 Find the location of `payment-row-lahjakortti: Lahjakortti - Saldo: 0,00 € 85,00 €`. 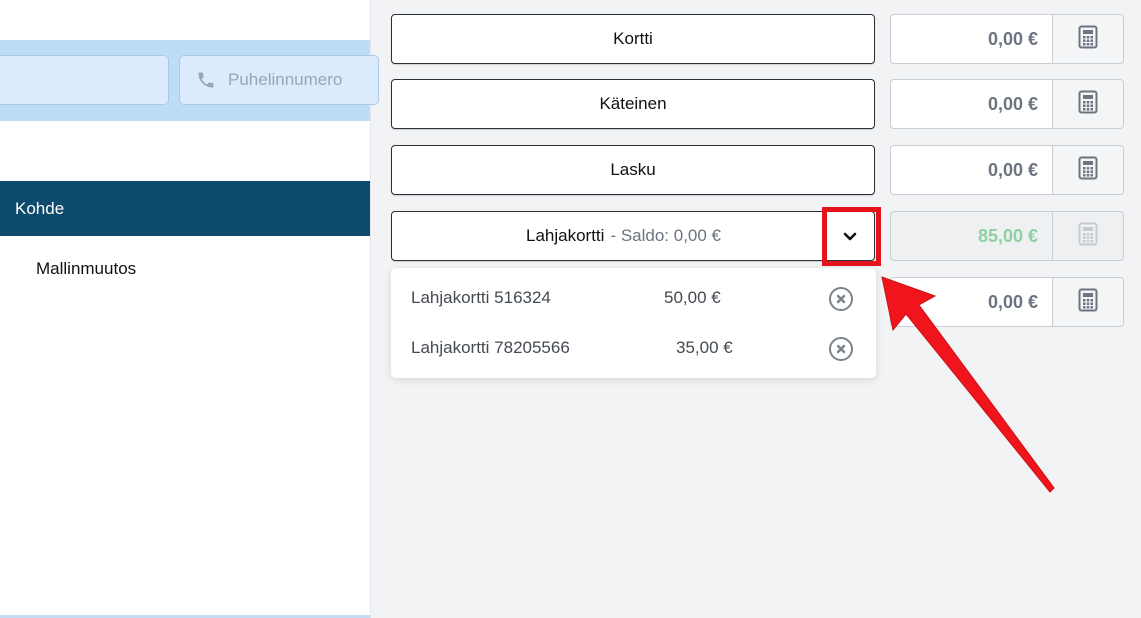

payment-row-lahjakortti: Lahjakortti - Saldo: 0,00 € 85,00 € is located at coordinates (757, 236).